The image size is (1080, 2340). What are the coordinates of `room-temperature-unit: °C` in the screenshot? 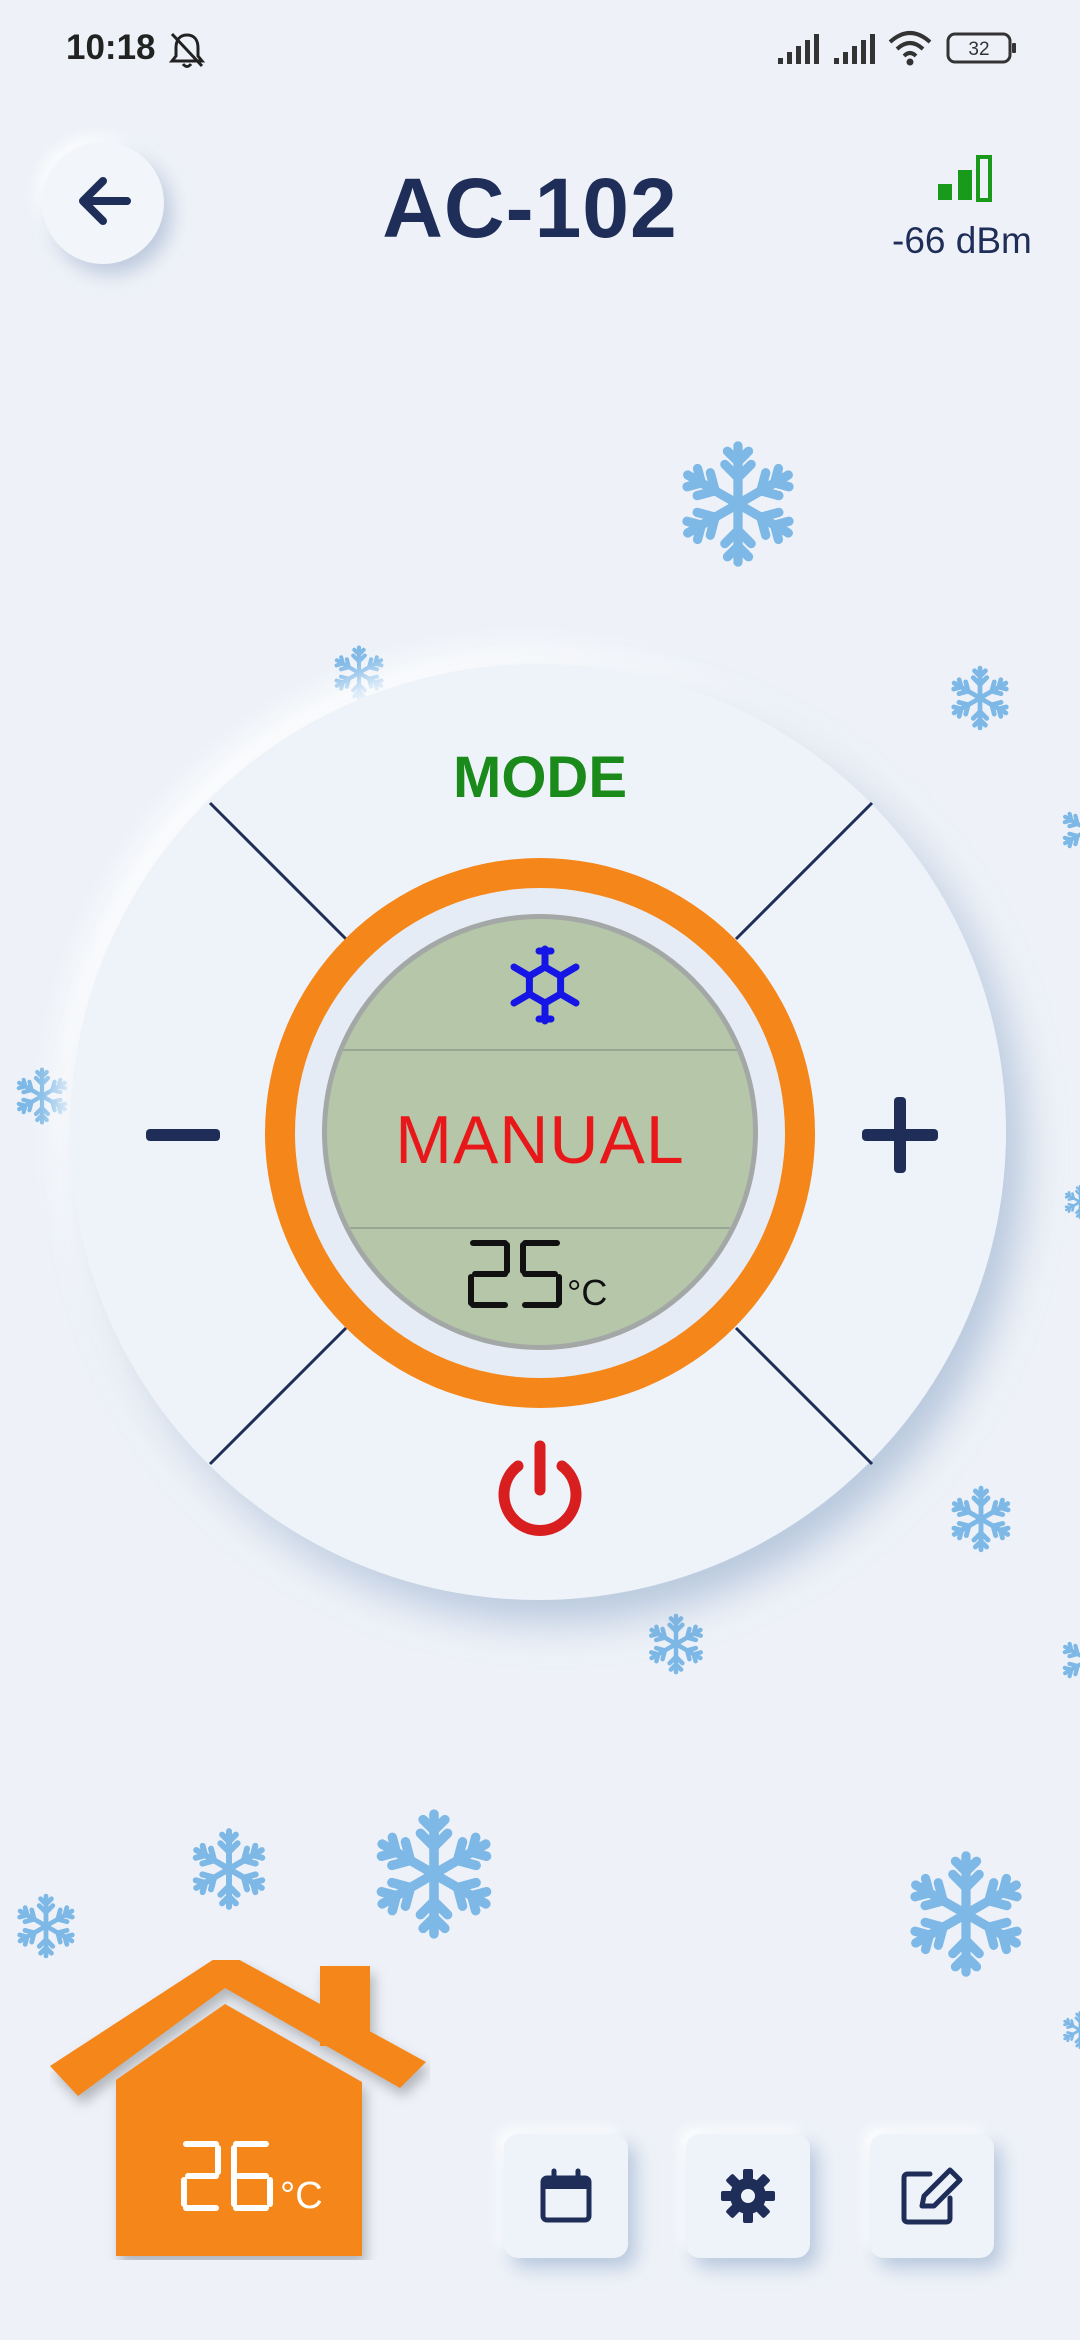 It's located at (301, 2196).